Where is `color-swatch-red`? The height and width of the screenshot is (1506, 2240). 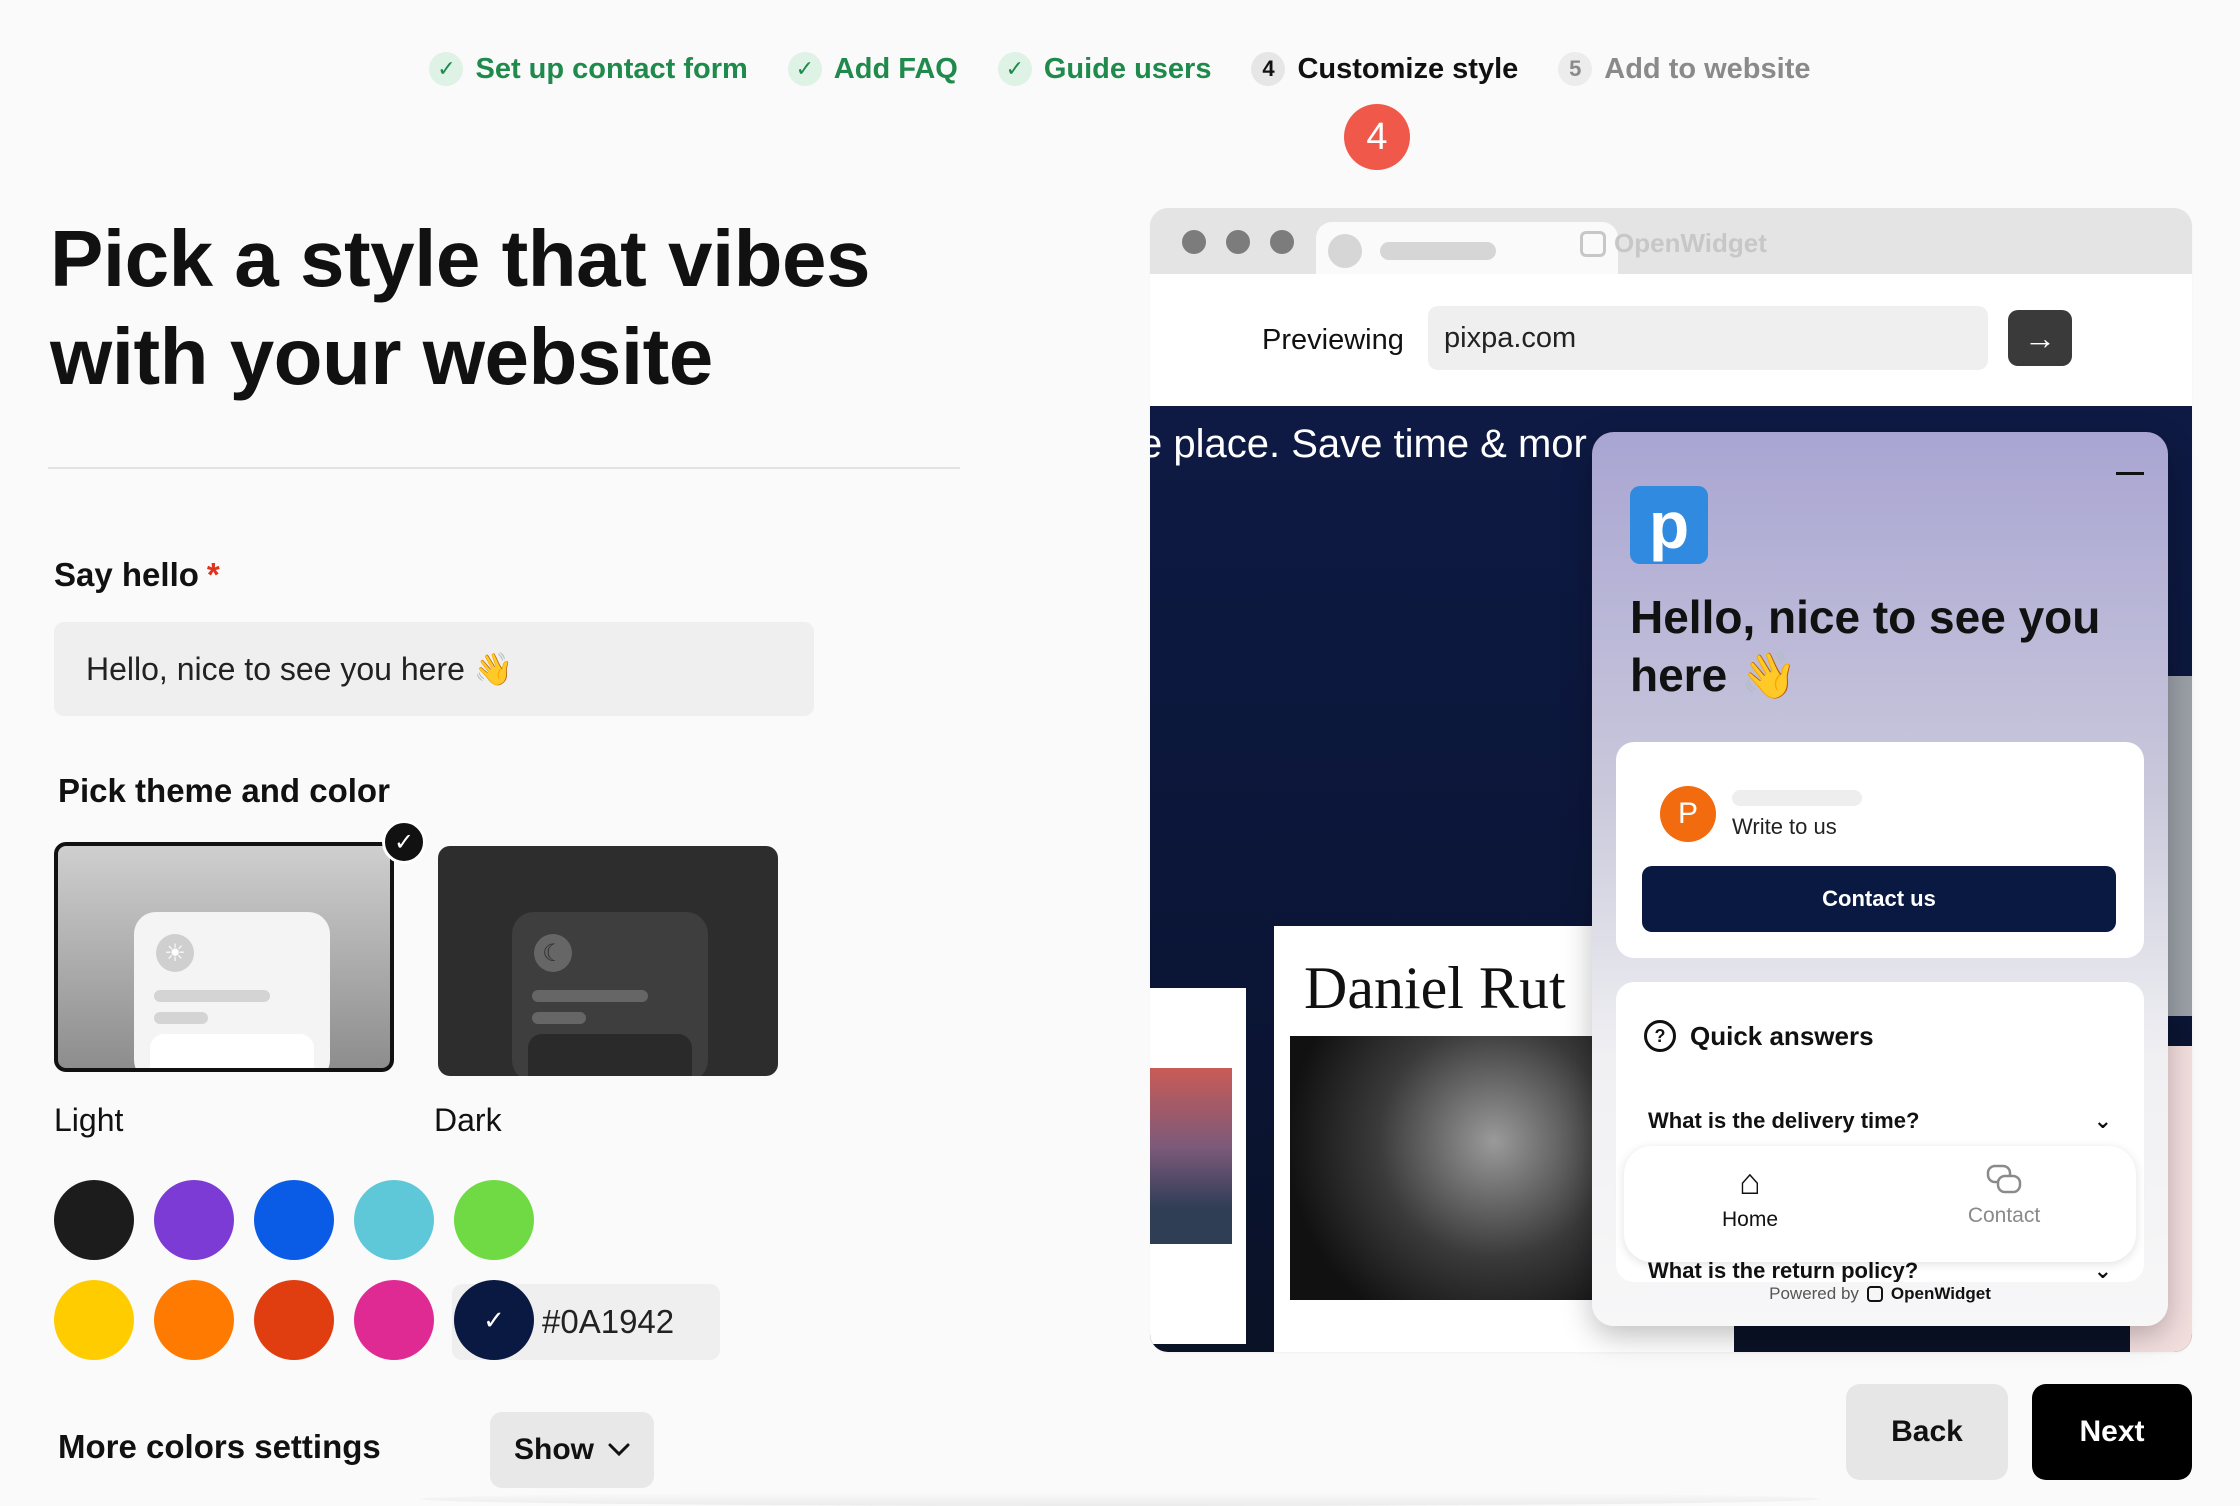
color-swatch-red is located at coordinates (294, 1320).